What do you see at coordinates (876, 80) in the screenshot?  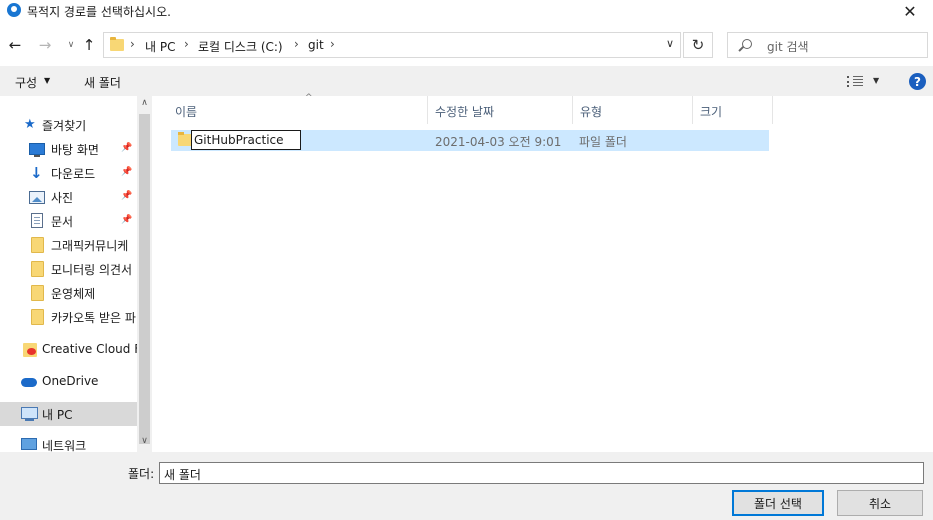 I see `view-caret-icon: ▼` at bounding box center [876, 80].